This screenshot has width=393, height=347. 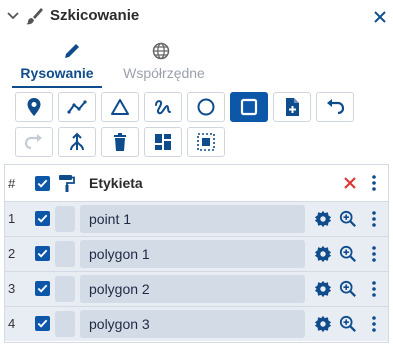 I want to click on undo-icon, so click(x=336, y=107).